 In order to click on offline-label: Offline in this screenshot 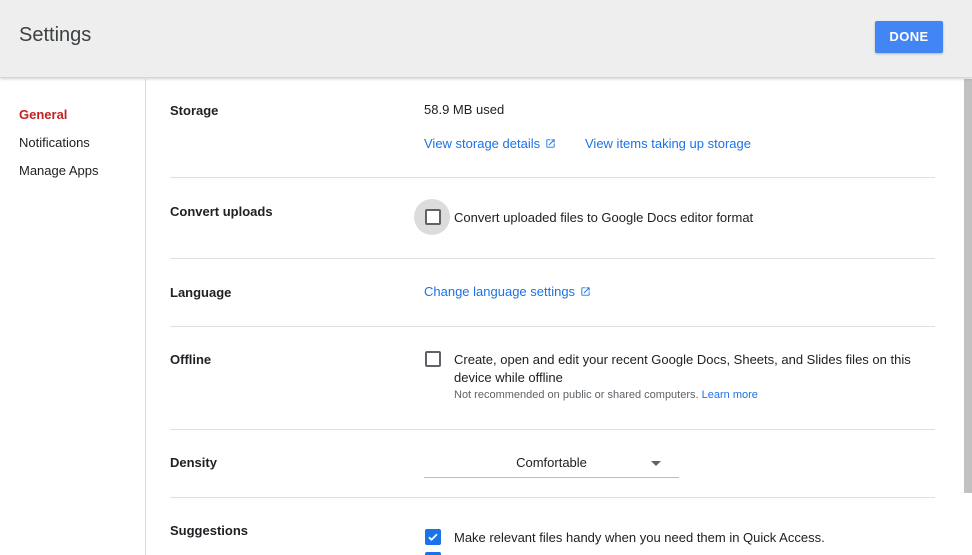, I will do `click(191, 359)`.